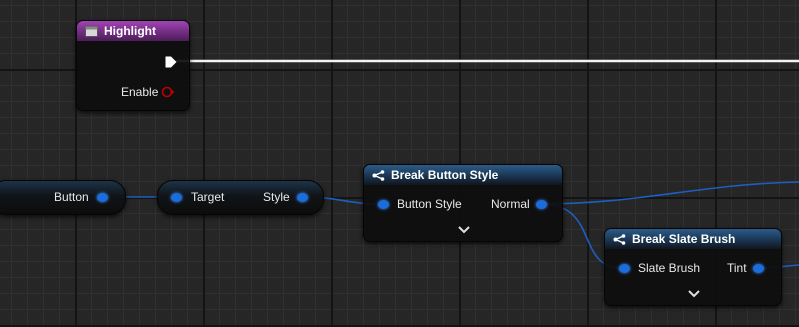  I want to click on button-style-input-pin, so click(383, 204).